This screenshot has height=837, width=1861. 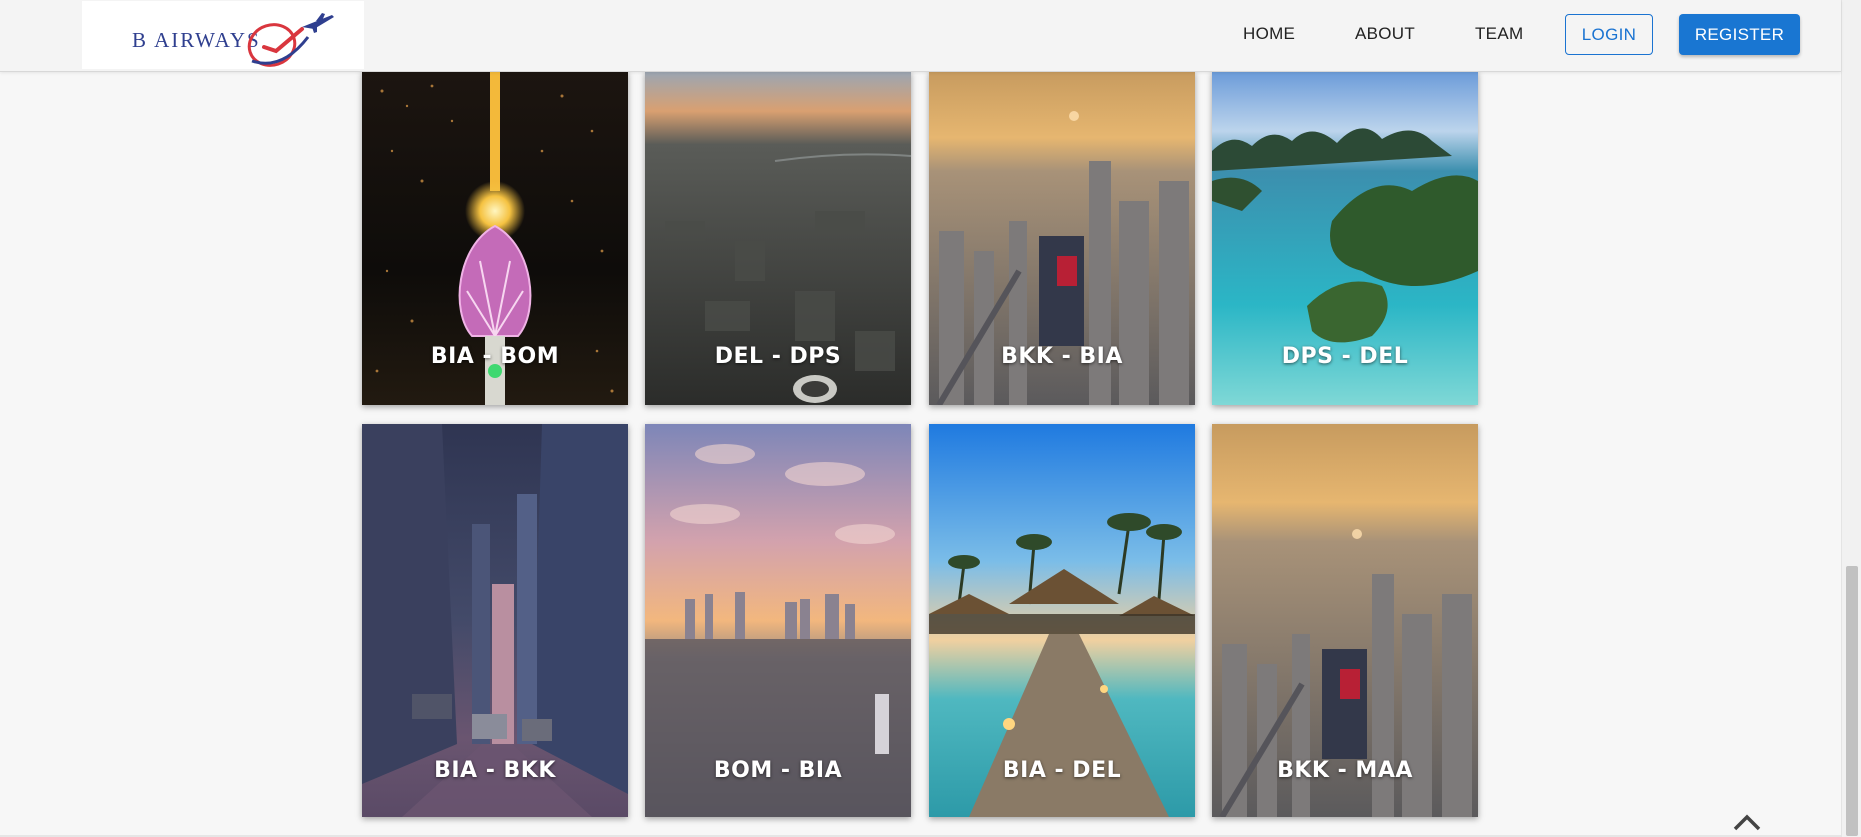 I want to click on route-label: BKK - BIA, so click(x=1062, y=356).